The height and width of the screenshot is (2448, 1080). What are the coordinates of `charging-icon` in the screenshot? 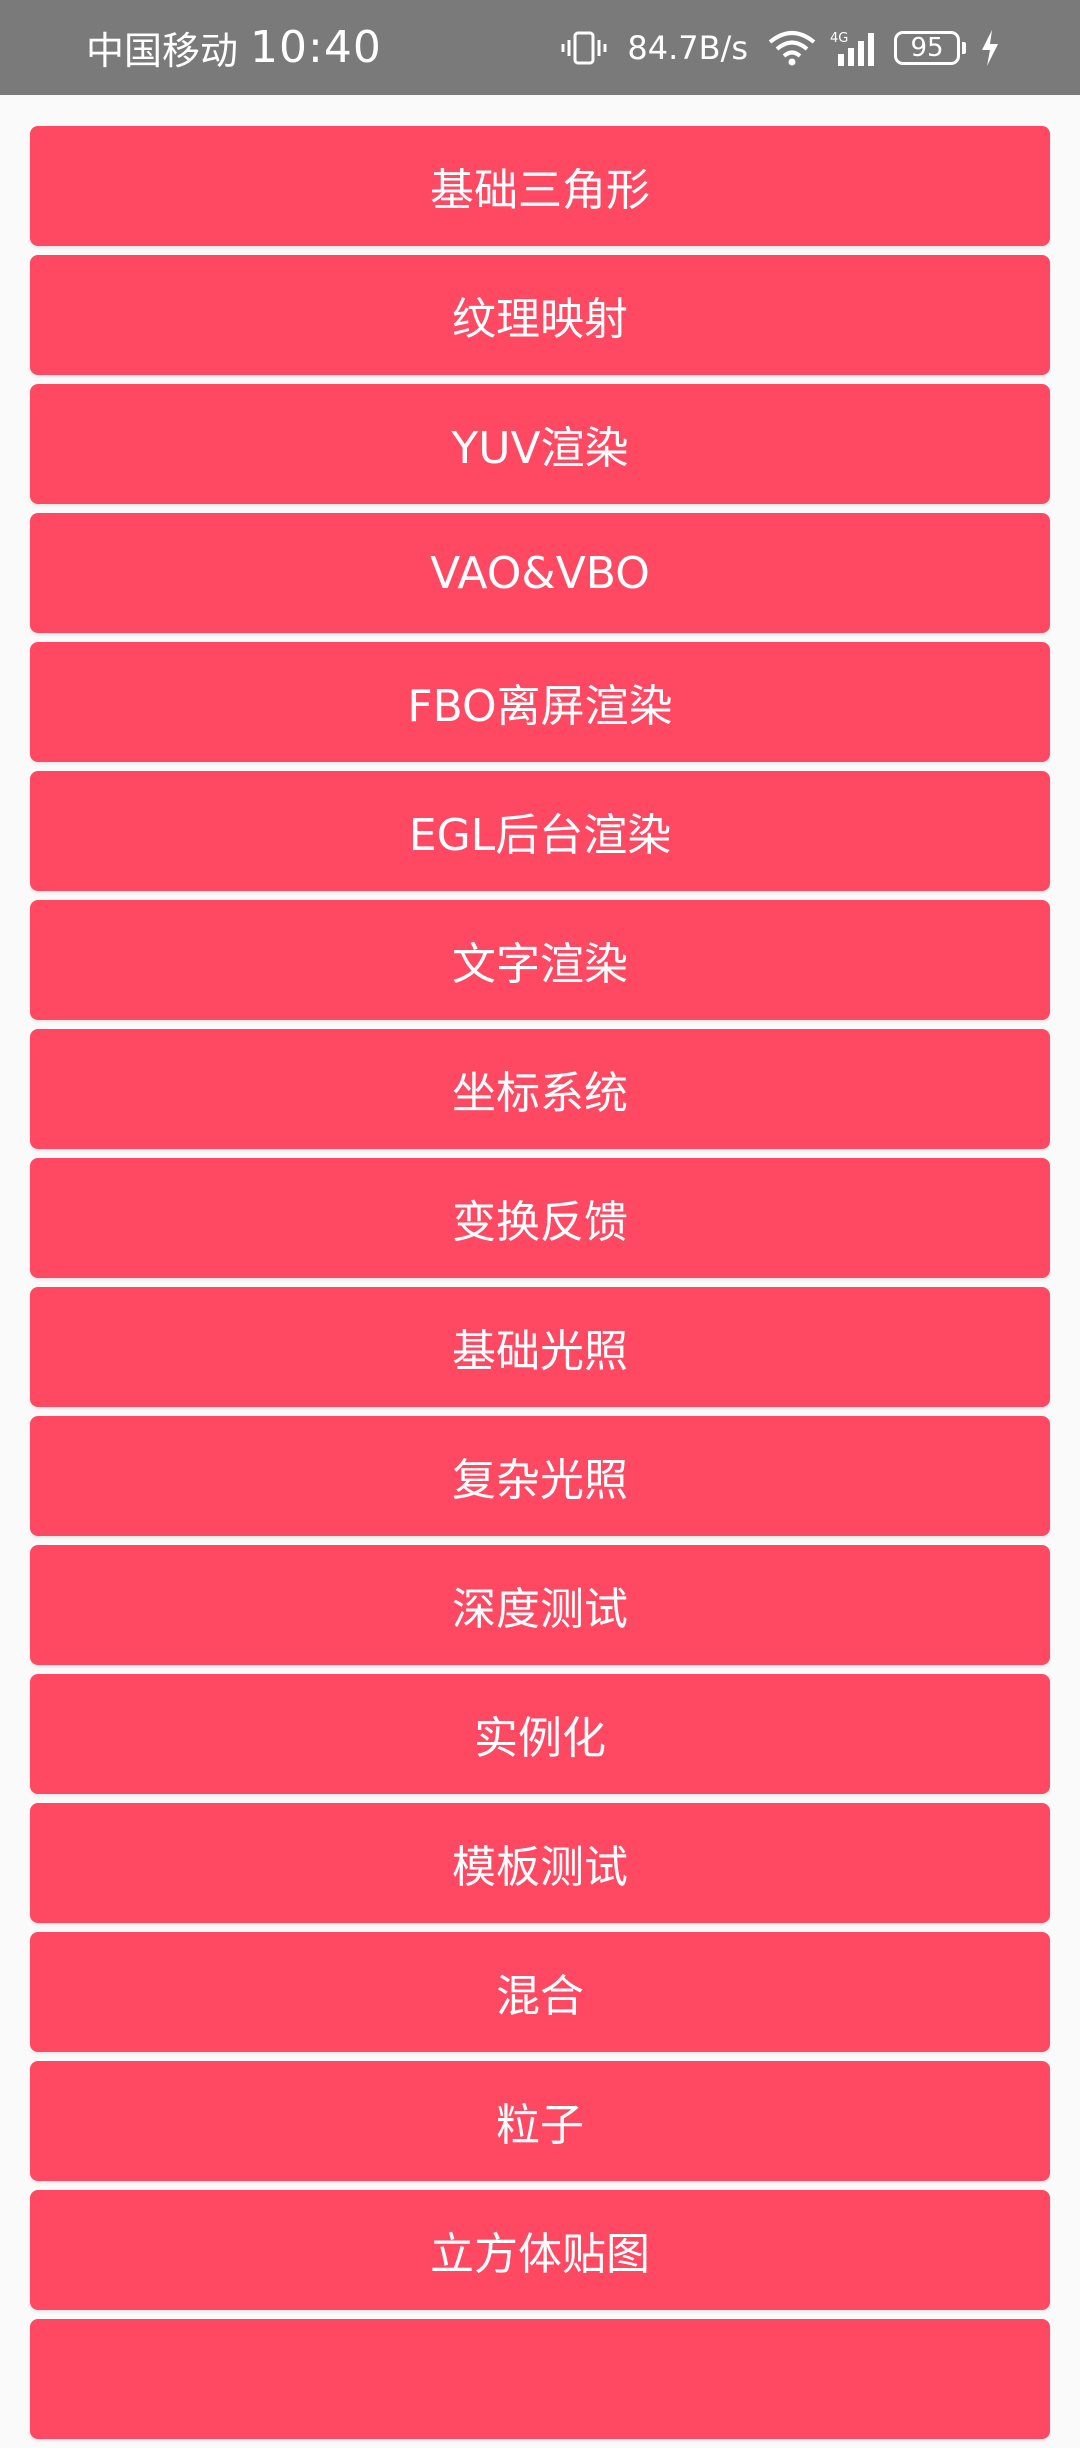 It's located at (990, 47).